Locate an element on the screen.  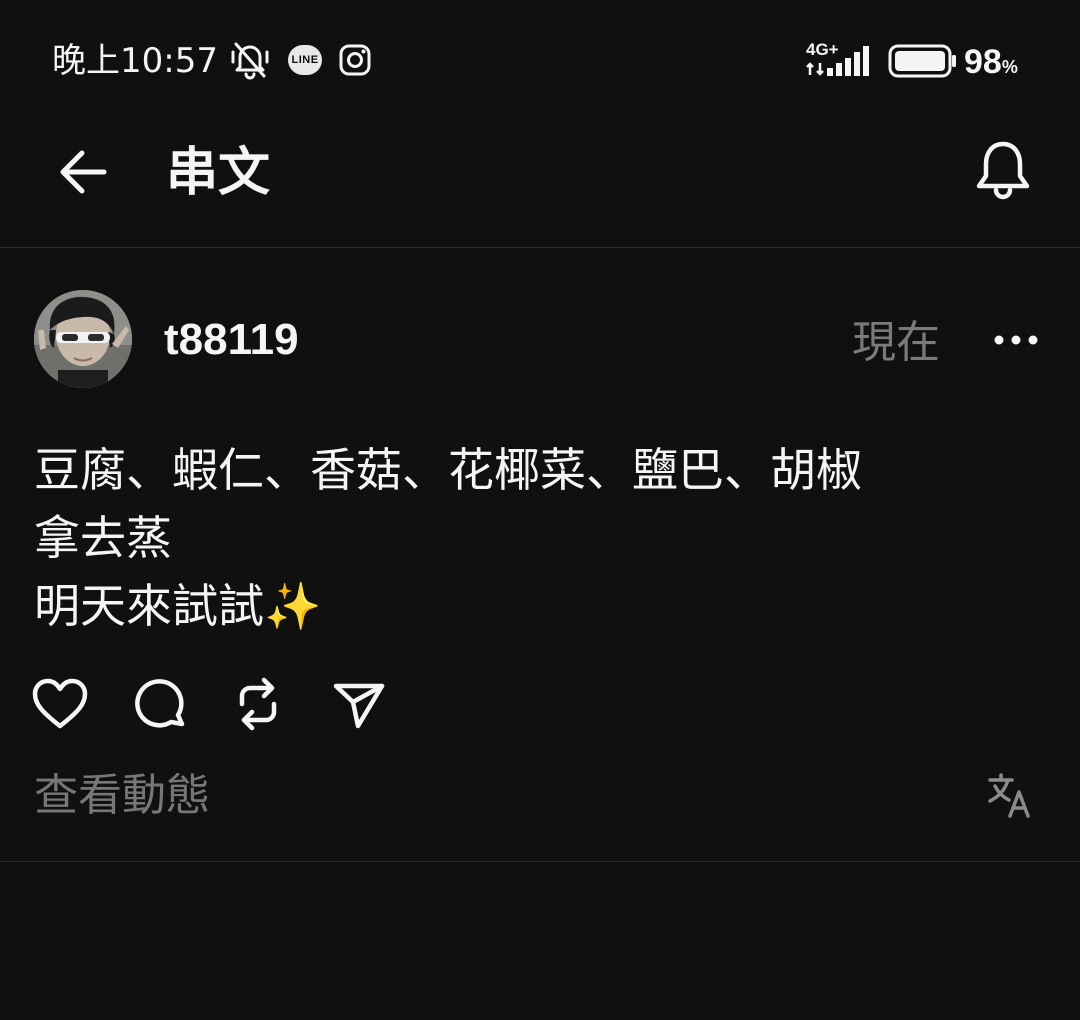
comment-button is located at coordinates (160, 704).